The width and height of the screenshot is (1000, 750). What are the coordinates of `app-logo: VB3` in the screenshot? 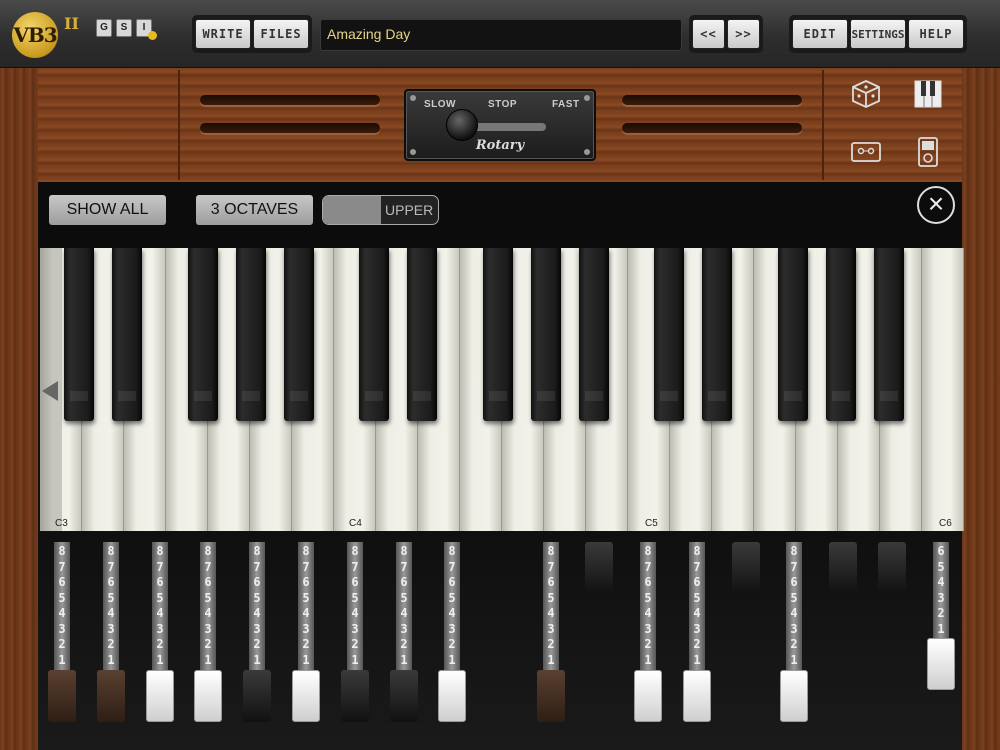 It's located at (35, 35).